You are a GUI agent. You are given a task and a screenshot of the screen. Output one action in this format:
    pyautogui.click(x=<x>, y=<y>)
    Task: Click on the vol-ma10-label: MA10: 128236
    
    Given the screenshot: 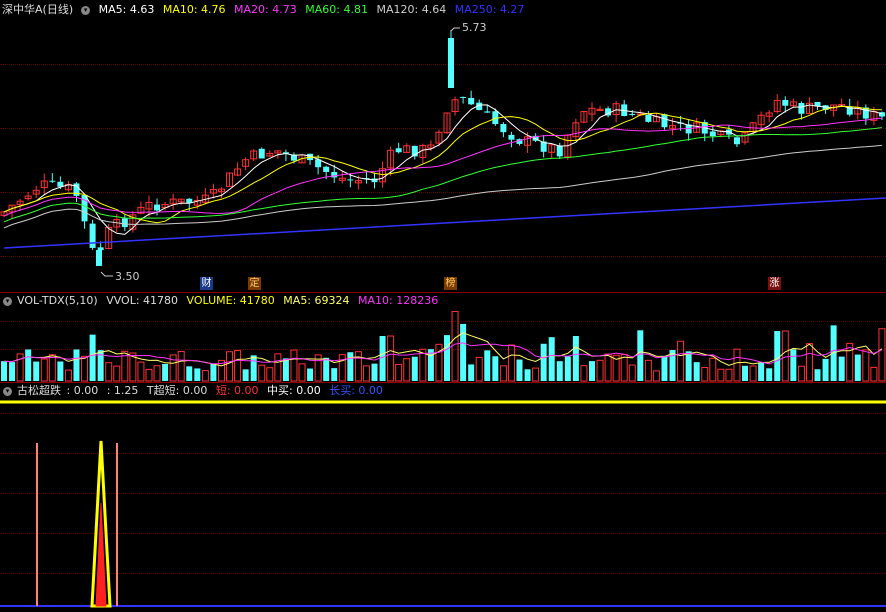 What is the action you would take?
    pyautogui.click(x=398, y=300)
    